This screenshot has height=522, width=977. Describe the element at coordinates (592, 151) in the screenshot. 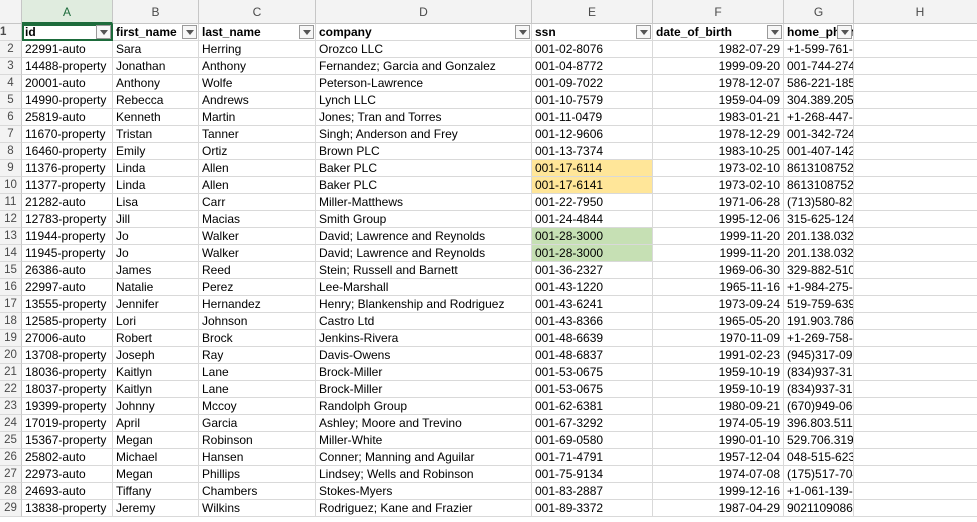

I see `cell: 001-13-7374` at that location.